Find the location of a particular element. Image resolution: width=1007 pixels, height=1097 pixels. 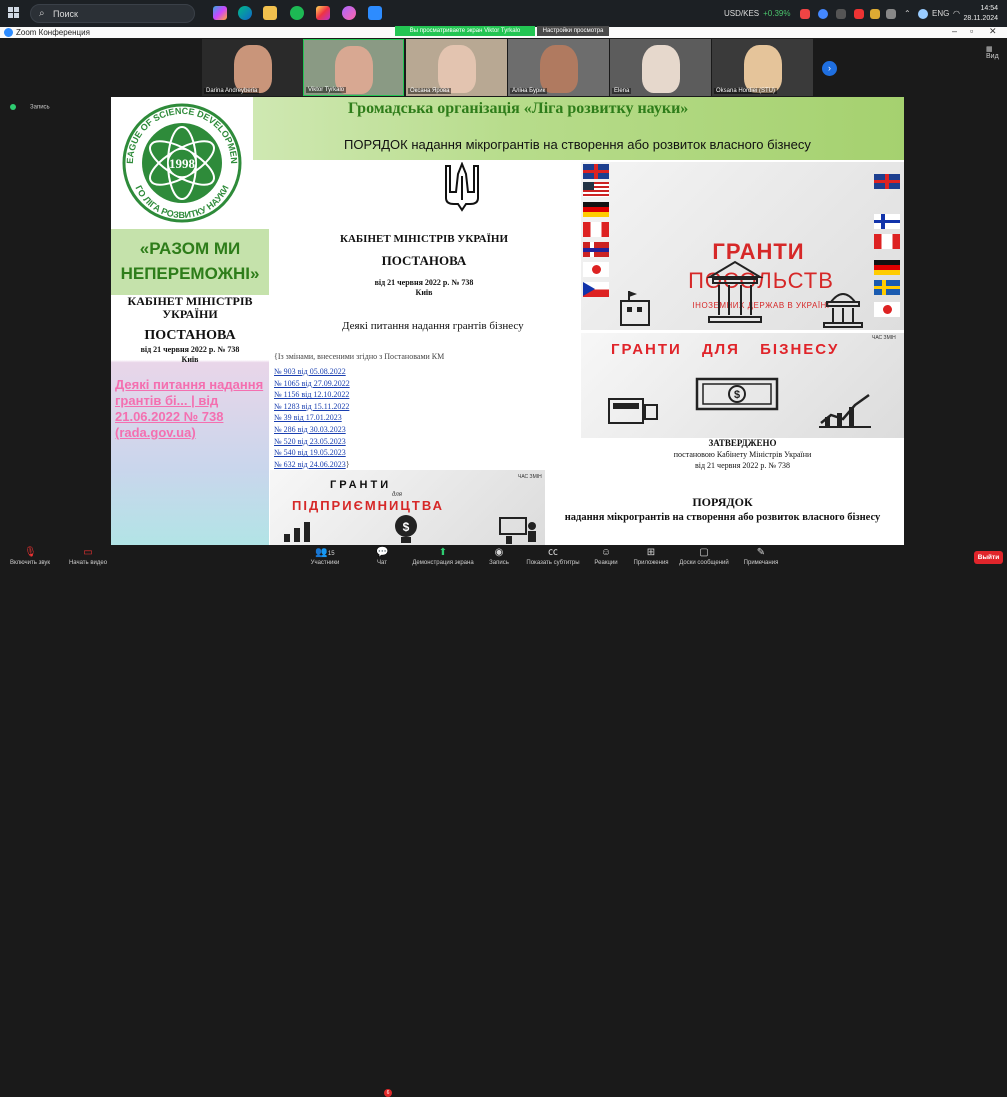

japan-flag-icon is located at coordinates (887, 309).